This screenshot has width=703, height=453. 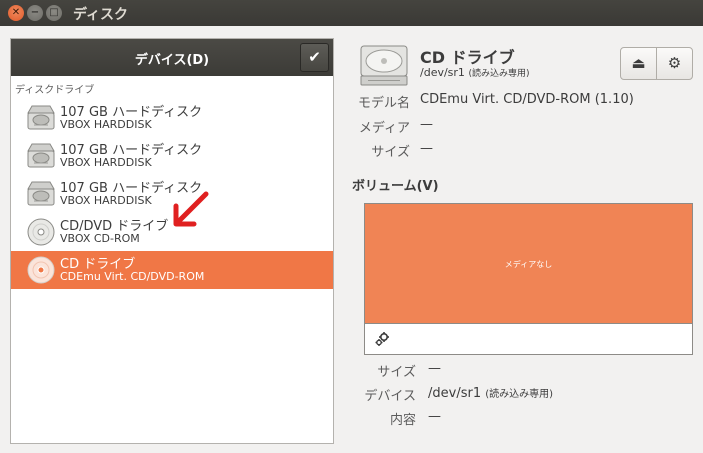 I want to click on maximize-window-button: □, so click(x=54, y=13).